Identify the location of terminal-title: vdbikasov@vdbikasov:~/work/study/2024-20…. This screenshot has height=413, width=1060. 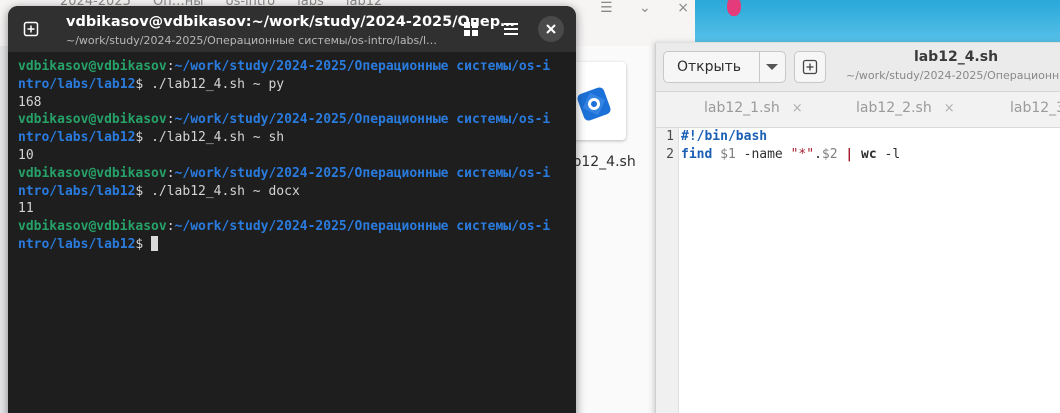
(290, 22).